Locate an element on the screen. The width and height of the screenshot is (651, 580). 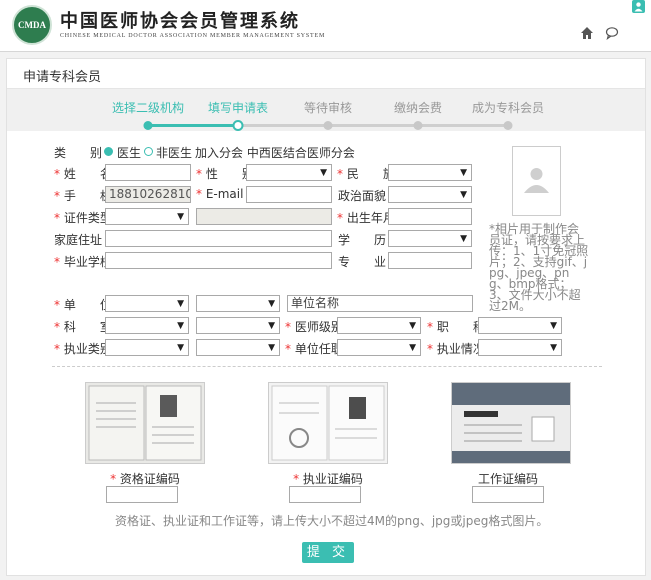
doctor-level-select: ▼ is located at coordinates (379, 325).